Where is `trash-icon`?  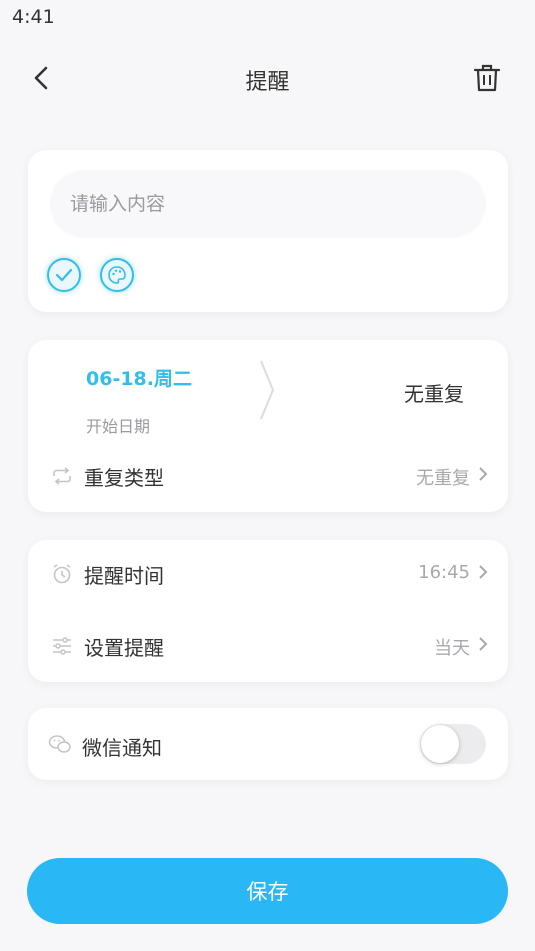
trash-icon is located at coordinates (487, 78).